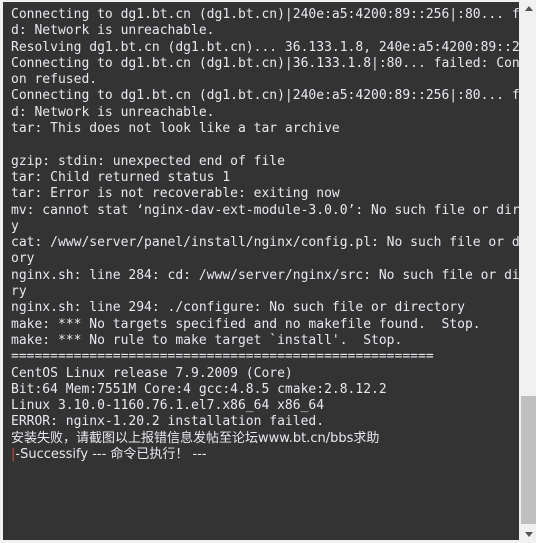 The image size is (536, 543). What do you see at coordinates (111, 455) in the screenshot?
I see `terminal-line-final-text: -Successify --- 命令已执行！ ---` at bounding box center [111, 455].